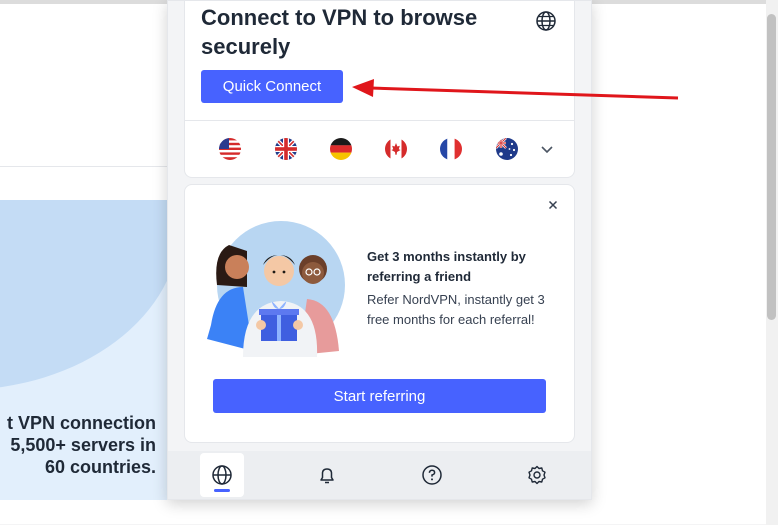 The height and width of the screenshot is (525, 778). Describe the element at coordinates (379, 475) in the screenshot. I see `bottom-nav` at that location.